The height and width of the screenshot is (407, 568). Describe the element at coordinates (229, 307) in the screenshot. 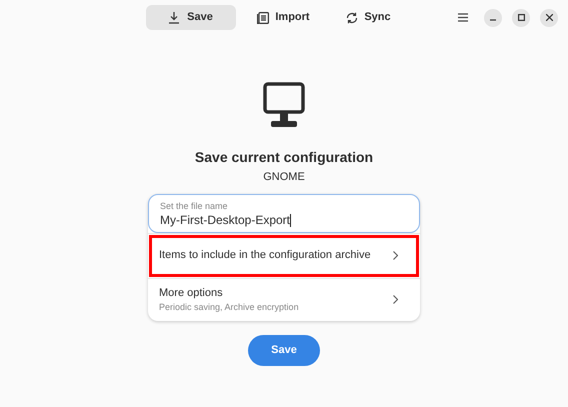

I see `row-subtitle: Periodic saving, Archive encryption` at that location.